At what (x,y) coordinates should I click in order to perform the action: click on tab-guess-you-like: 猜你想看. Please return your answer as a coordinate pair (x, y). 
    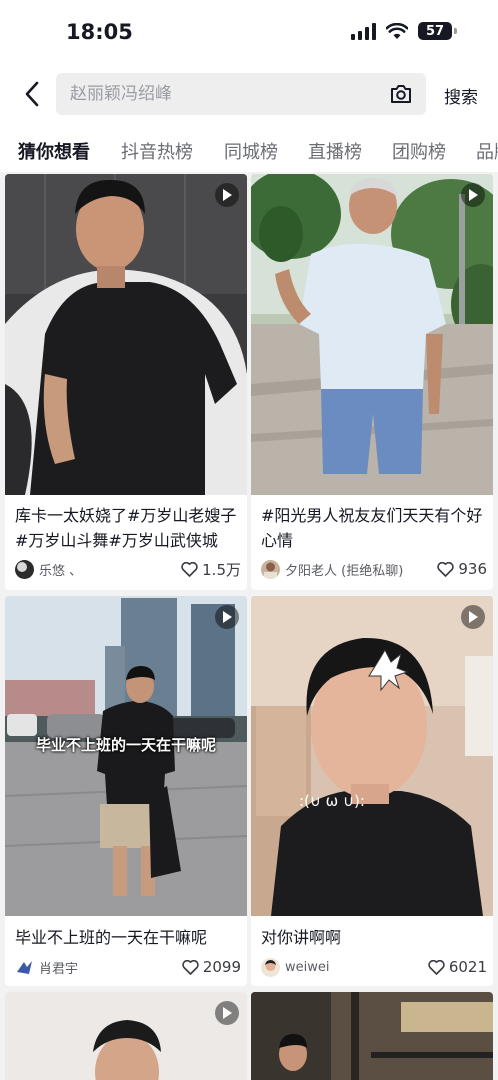
    Looking at the image, I should click on (54, 151).